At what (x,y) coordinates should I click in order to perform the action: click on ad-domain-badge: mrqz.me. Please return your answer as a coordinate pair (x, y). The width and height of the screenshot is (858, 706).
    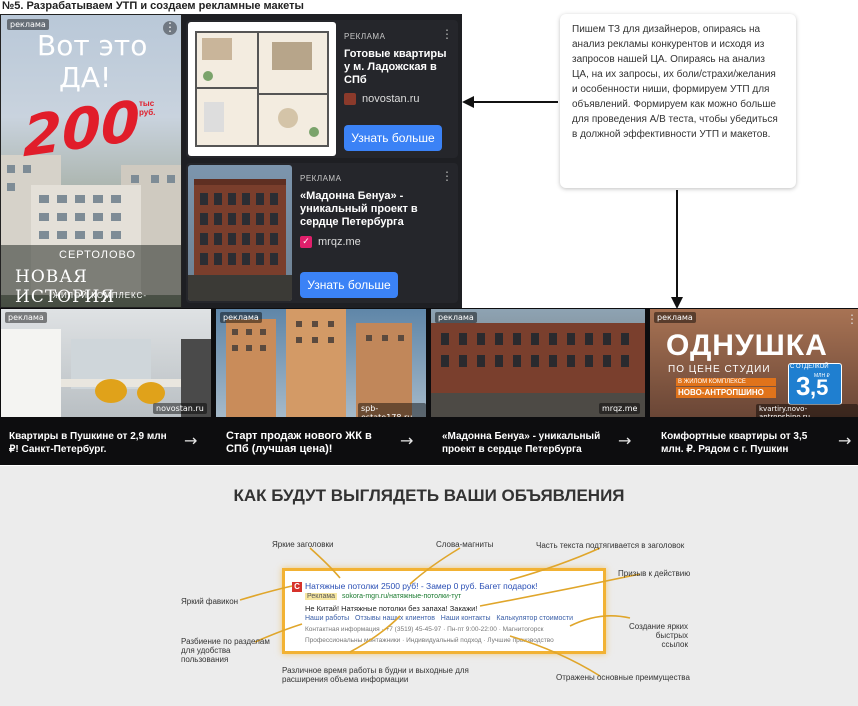
    Looking at the image, I should click on (620, 408).